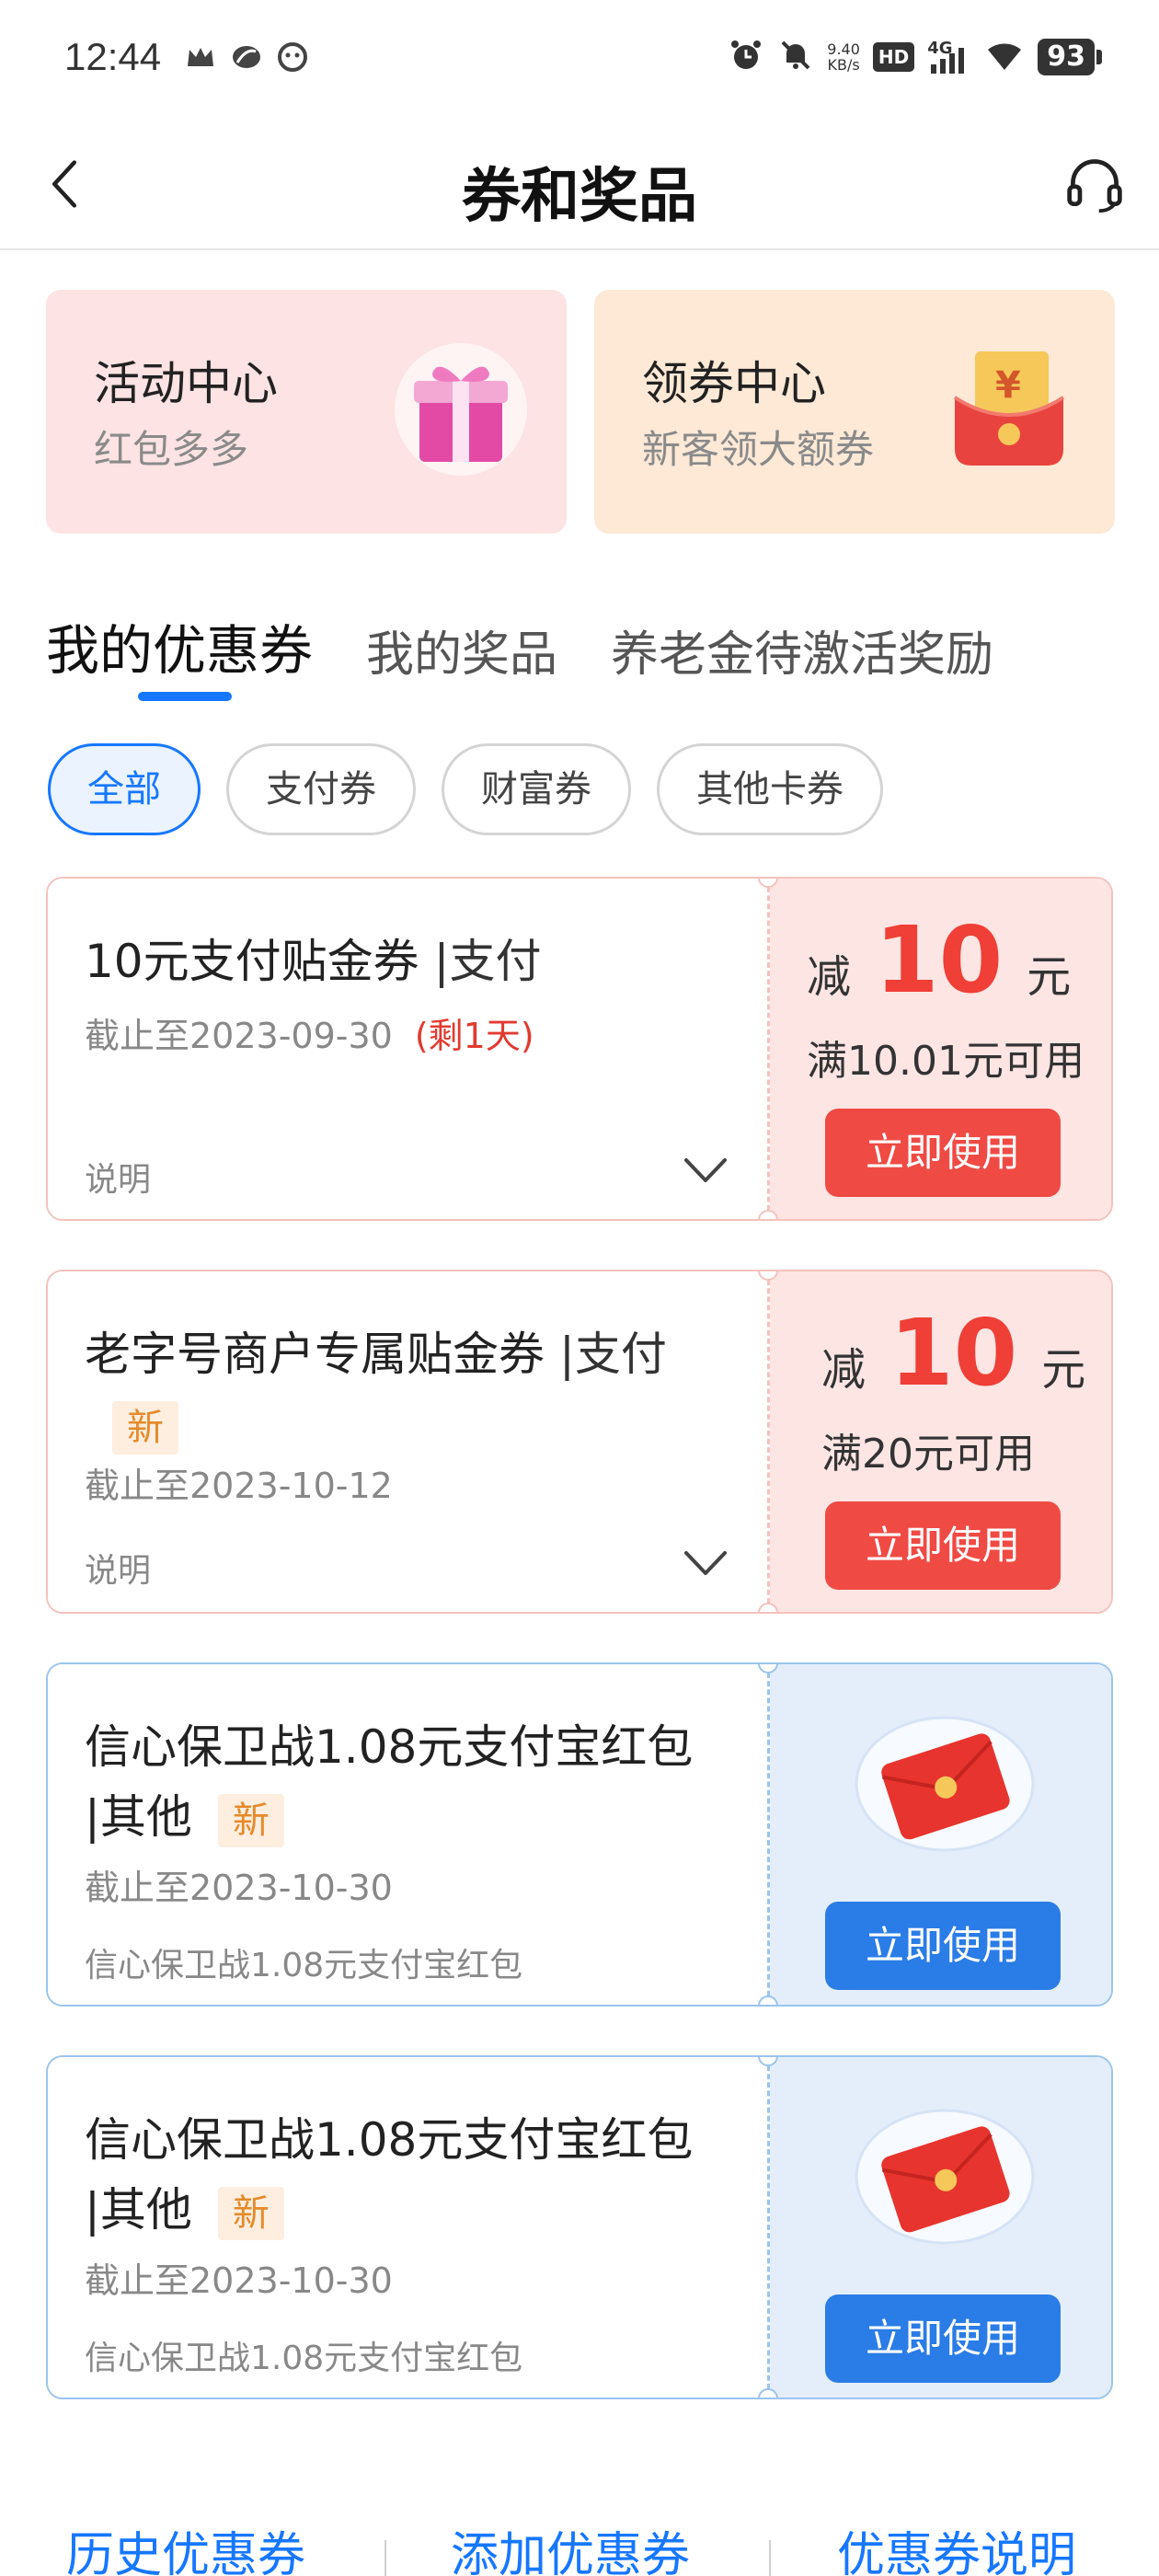 The image size is (1159, 2576). Describe the element at coordinates (1004, 57) in the screenshot. I see `wifi-icon` at that location.